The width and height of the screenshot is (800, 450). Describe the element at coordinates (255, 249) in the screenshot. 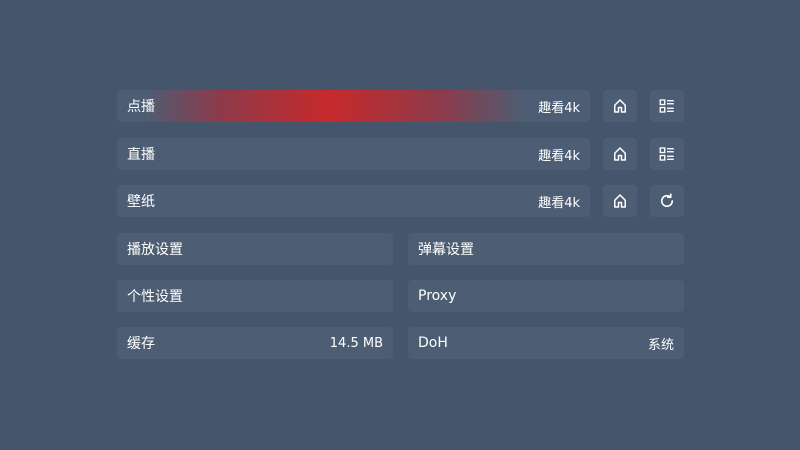

I see `playback-settings-button: 播放设置` at that location.